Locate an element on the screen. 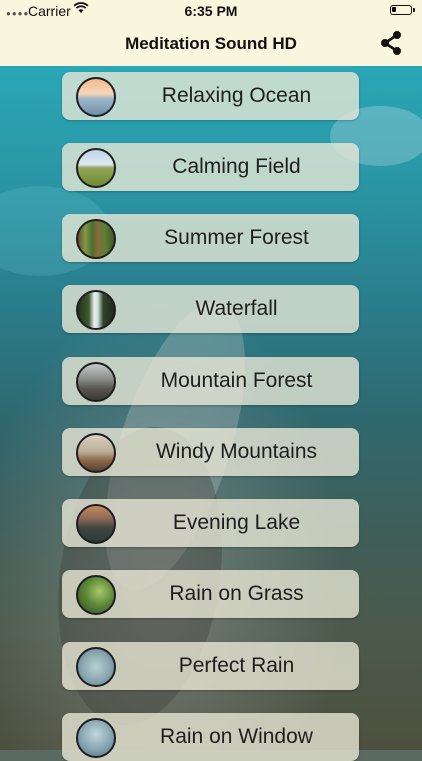 The width and height of the screenshot is (422, 761). sound-item-calming-field: Calming Field is located at coordinates (210, 167).